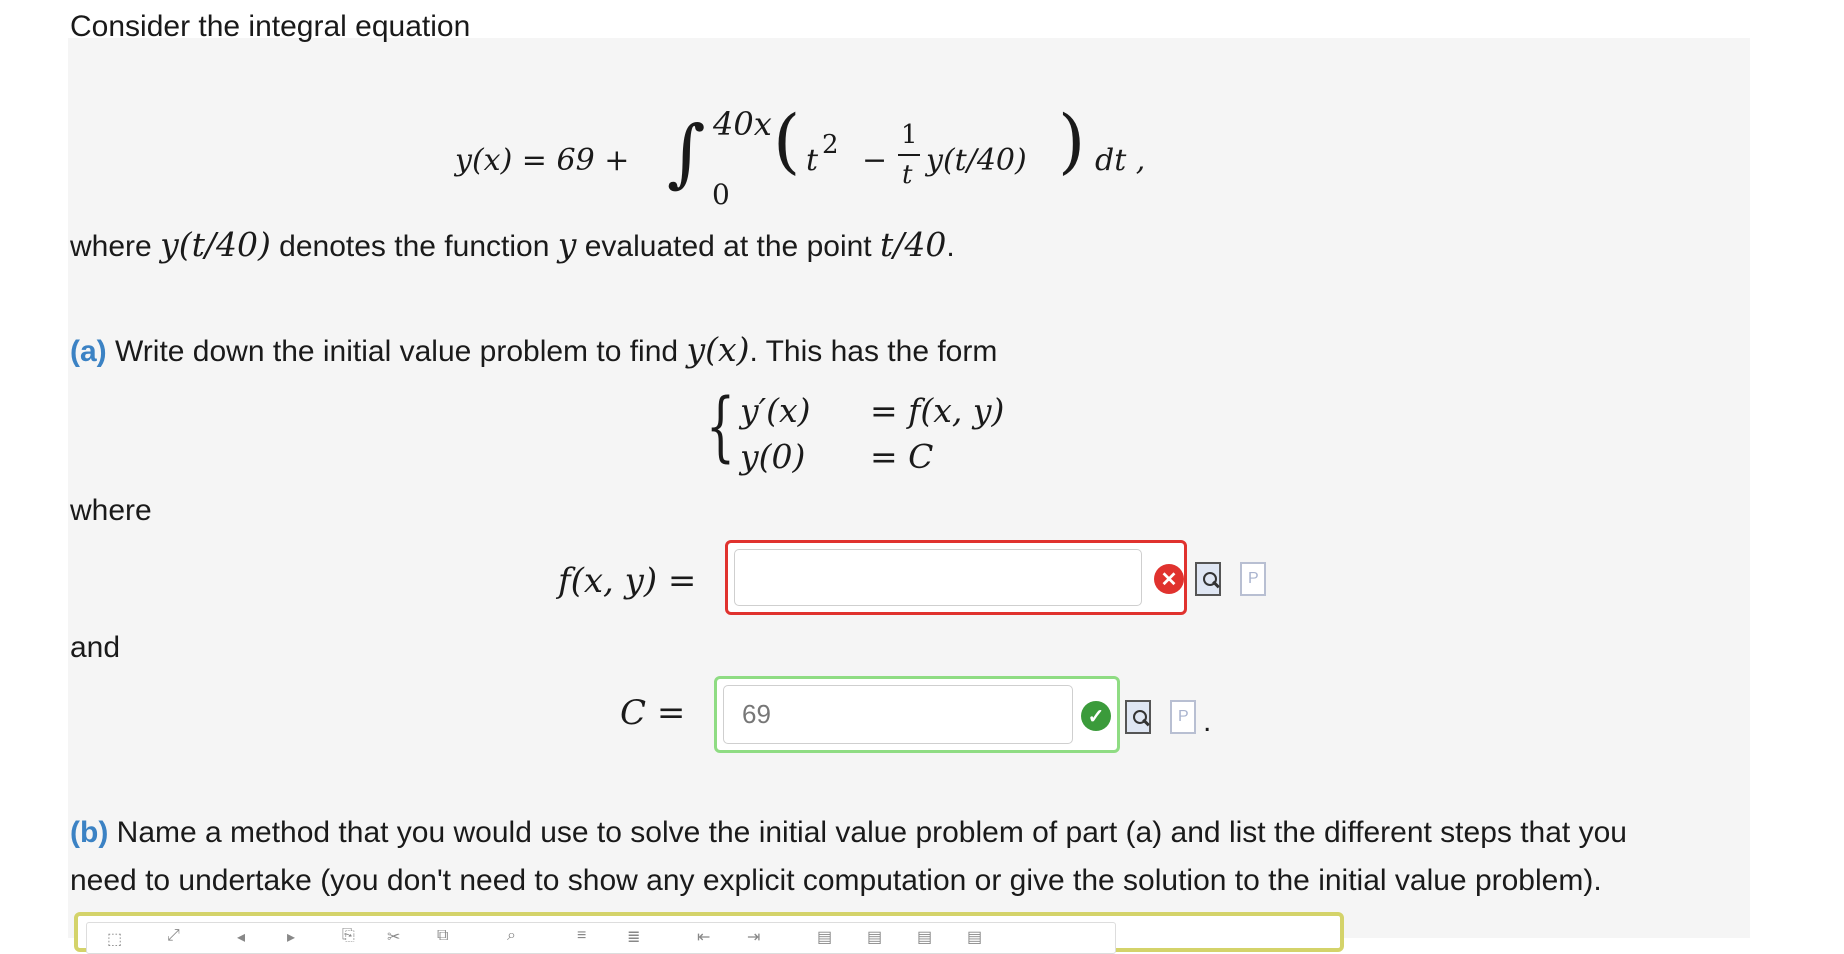  I want to click on undo-icon: ◂, so click(241, 937).